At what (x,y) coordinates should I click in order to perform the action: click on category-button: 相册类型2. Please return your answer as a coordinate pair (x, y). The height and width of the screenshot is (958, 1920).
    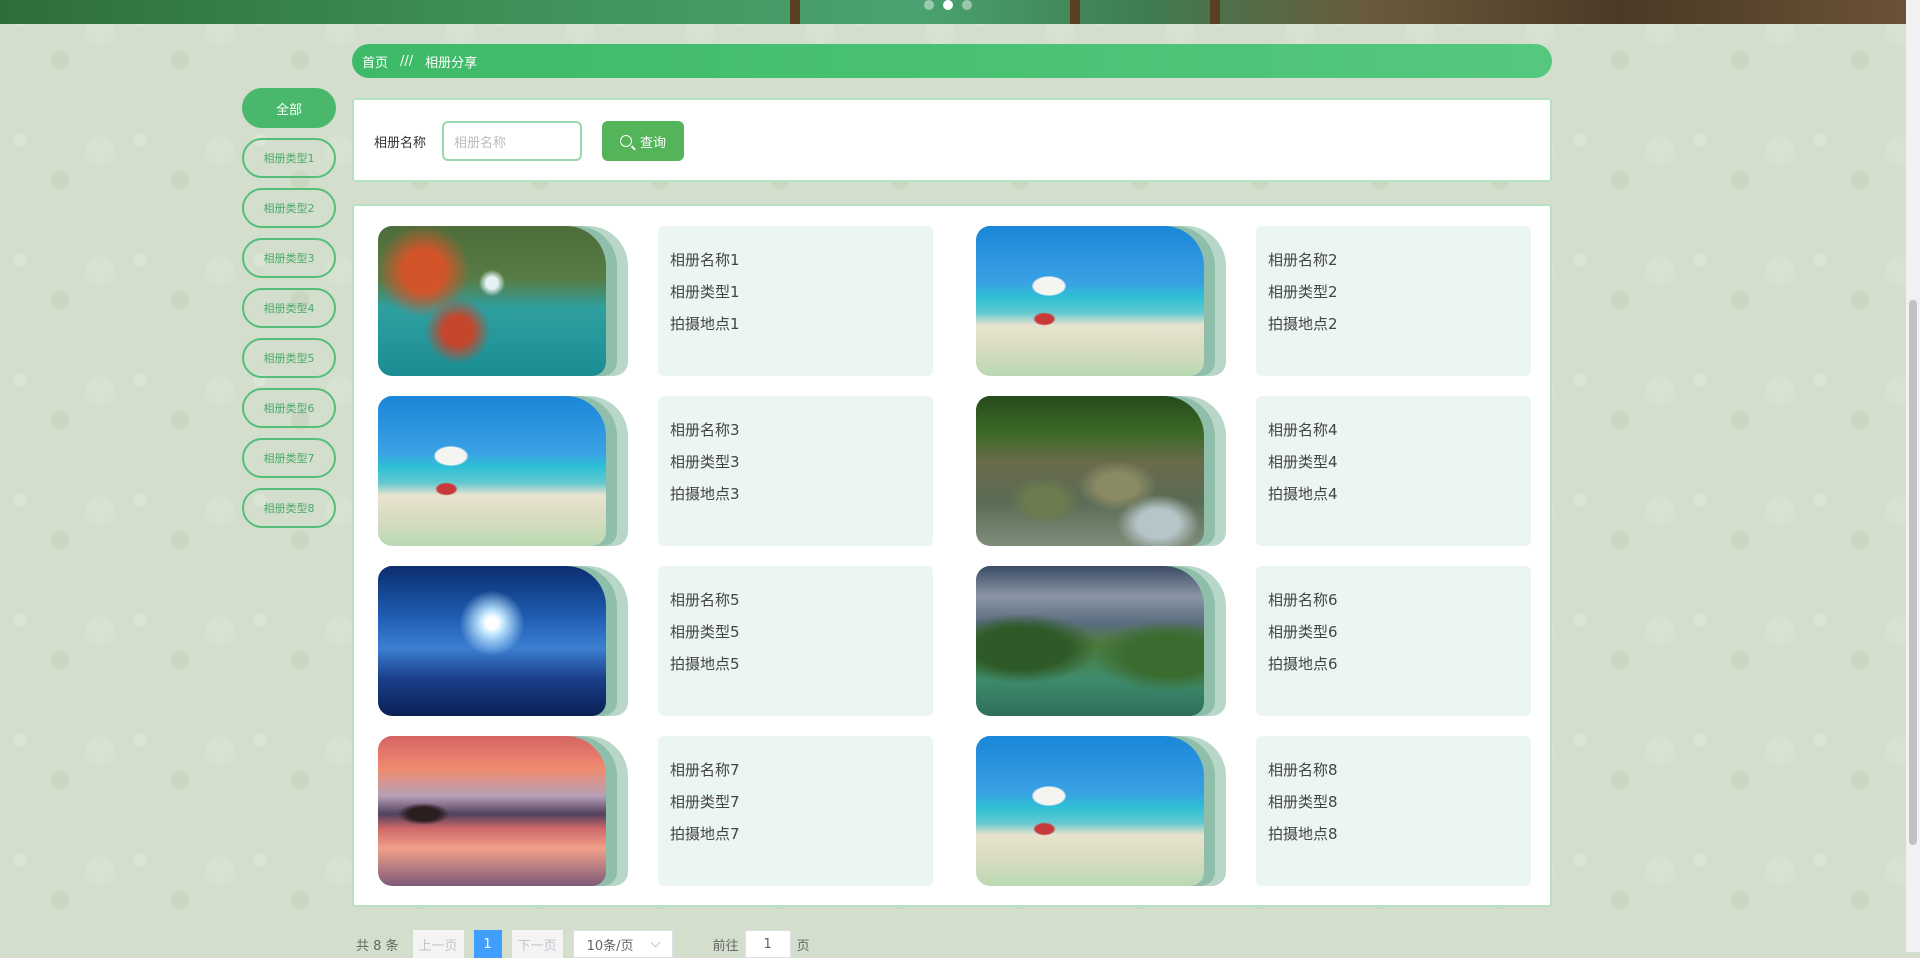
    Looking at the image, I should click on (289, 208).